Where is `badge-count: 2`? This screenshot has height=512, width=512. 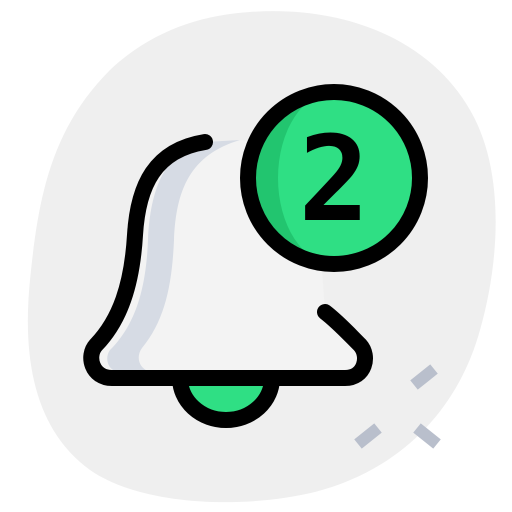 badge-count: 2 is located at coordinates (333, 179).